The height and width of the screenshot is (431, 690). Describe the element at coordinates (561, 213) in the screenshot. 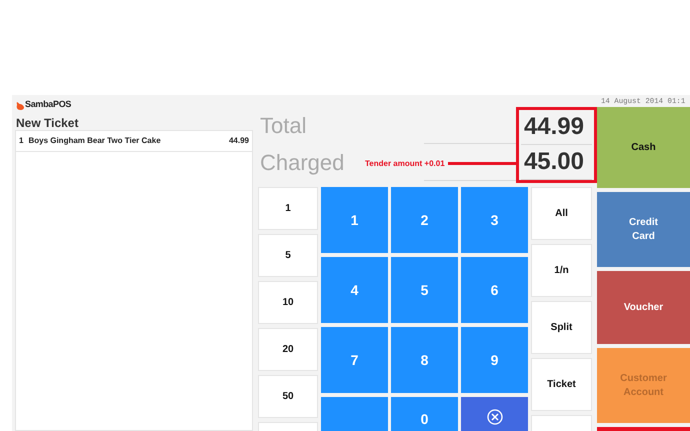

I see `action-button: All` at that location.